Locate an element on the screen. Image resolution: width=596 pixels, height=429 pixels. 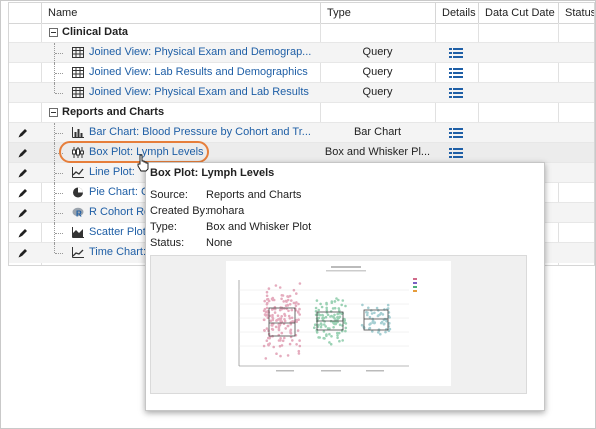
view-link: Pie Chart: C is located at coordinates (119, 192).